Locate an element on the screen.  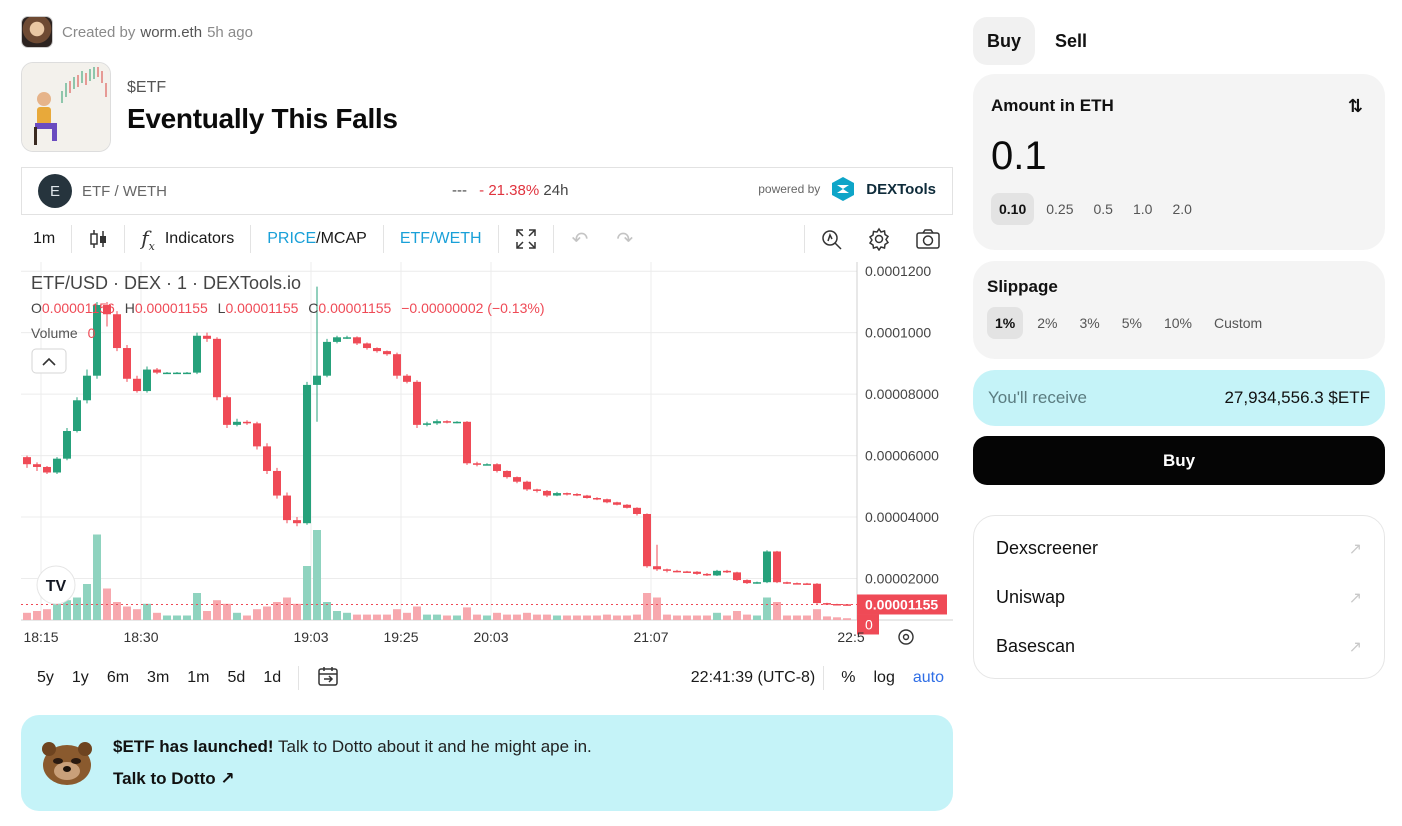
preset-0-25: 0.25 is located at coordinates (1059, 209).